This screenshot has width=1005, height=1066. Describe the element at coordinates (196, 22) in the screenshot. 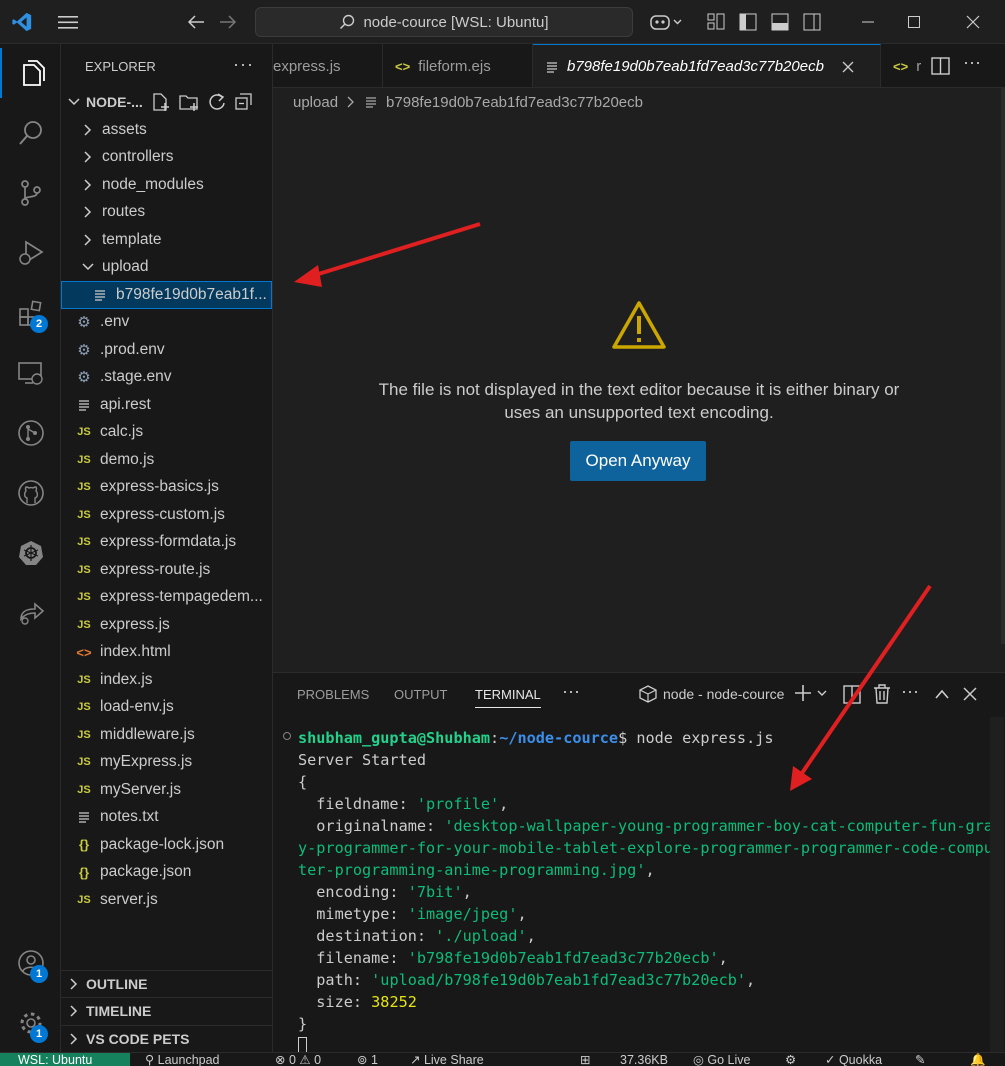

I see `back-arrow-icon` at that location.